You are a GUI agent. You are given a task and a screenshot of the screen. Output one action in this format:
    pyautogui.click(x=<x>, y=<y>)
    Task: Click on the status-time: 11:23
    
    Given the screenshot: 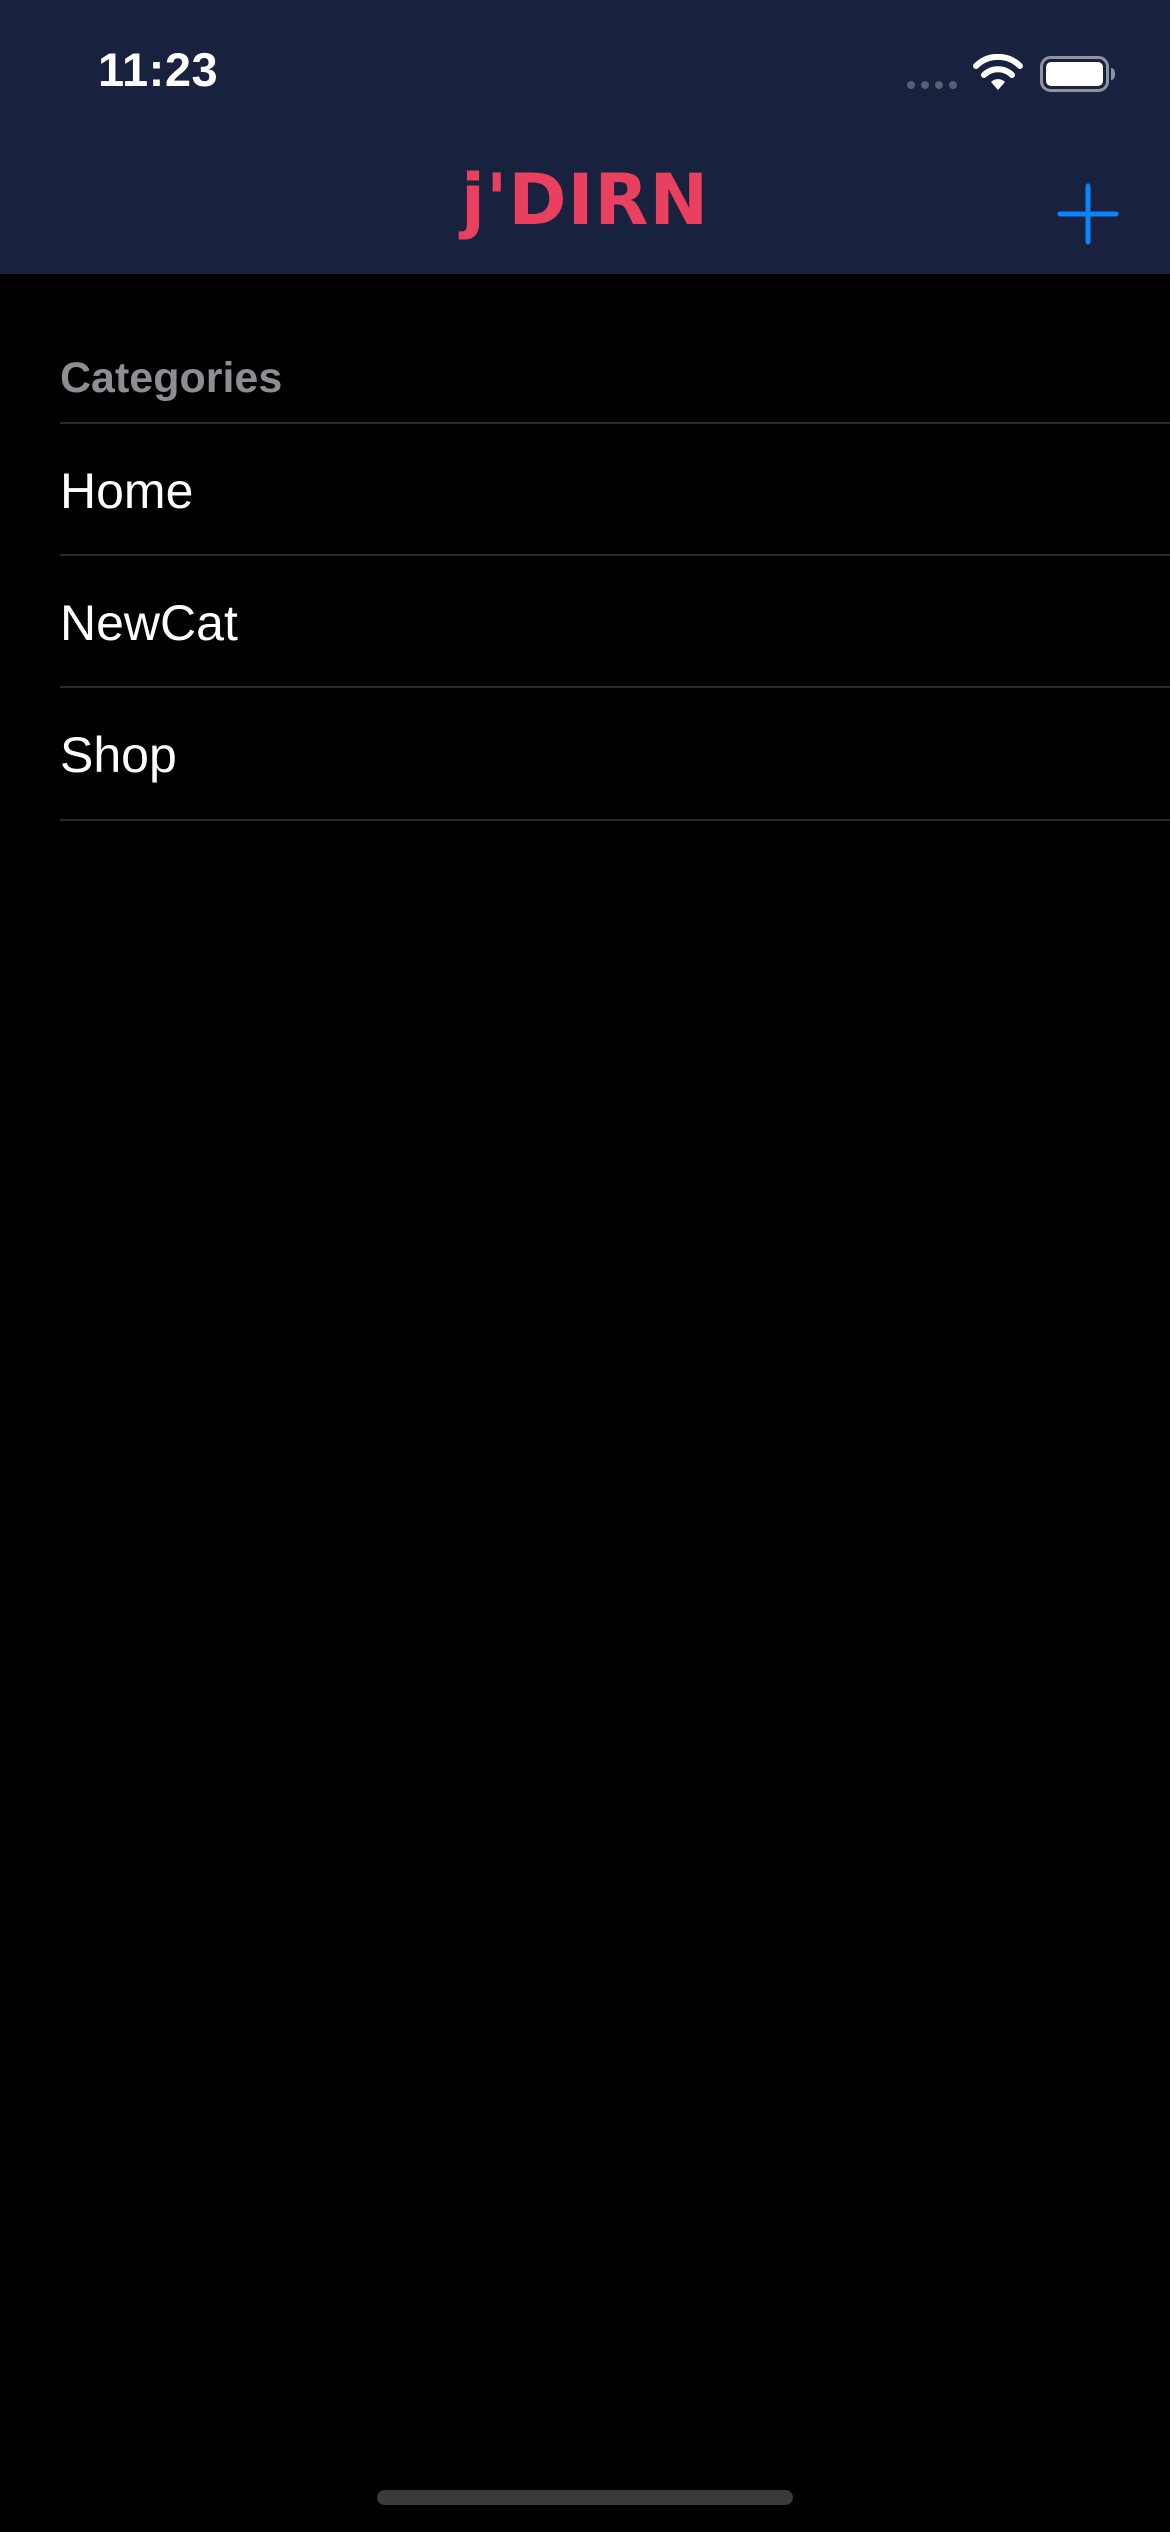 What is the action you would take?
    pyautogui.click(x=158, y=69)
    